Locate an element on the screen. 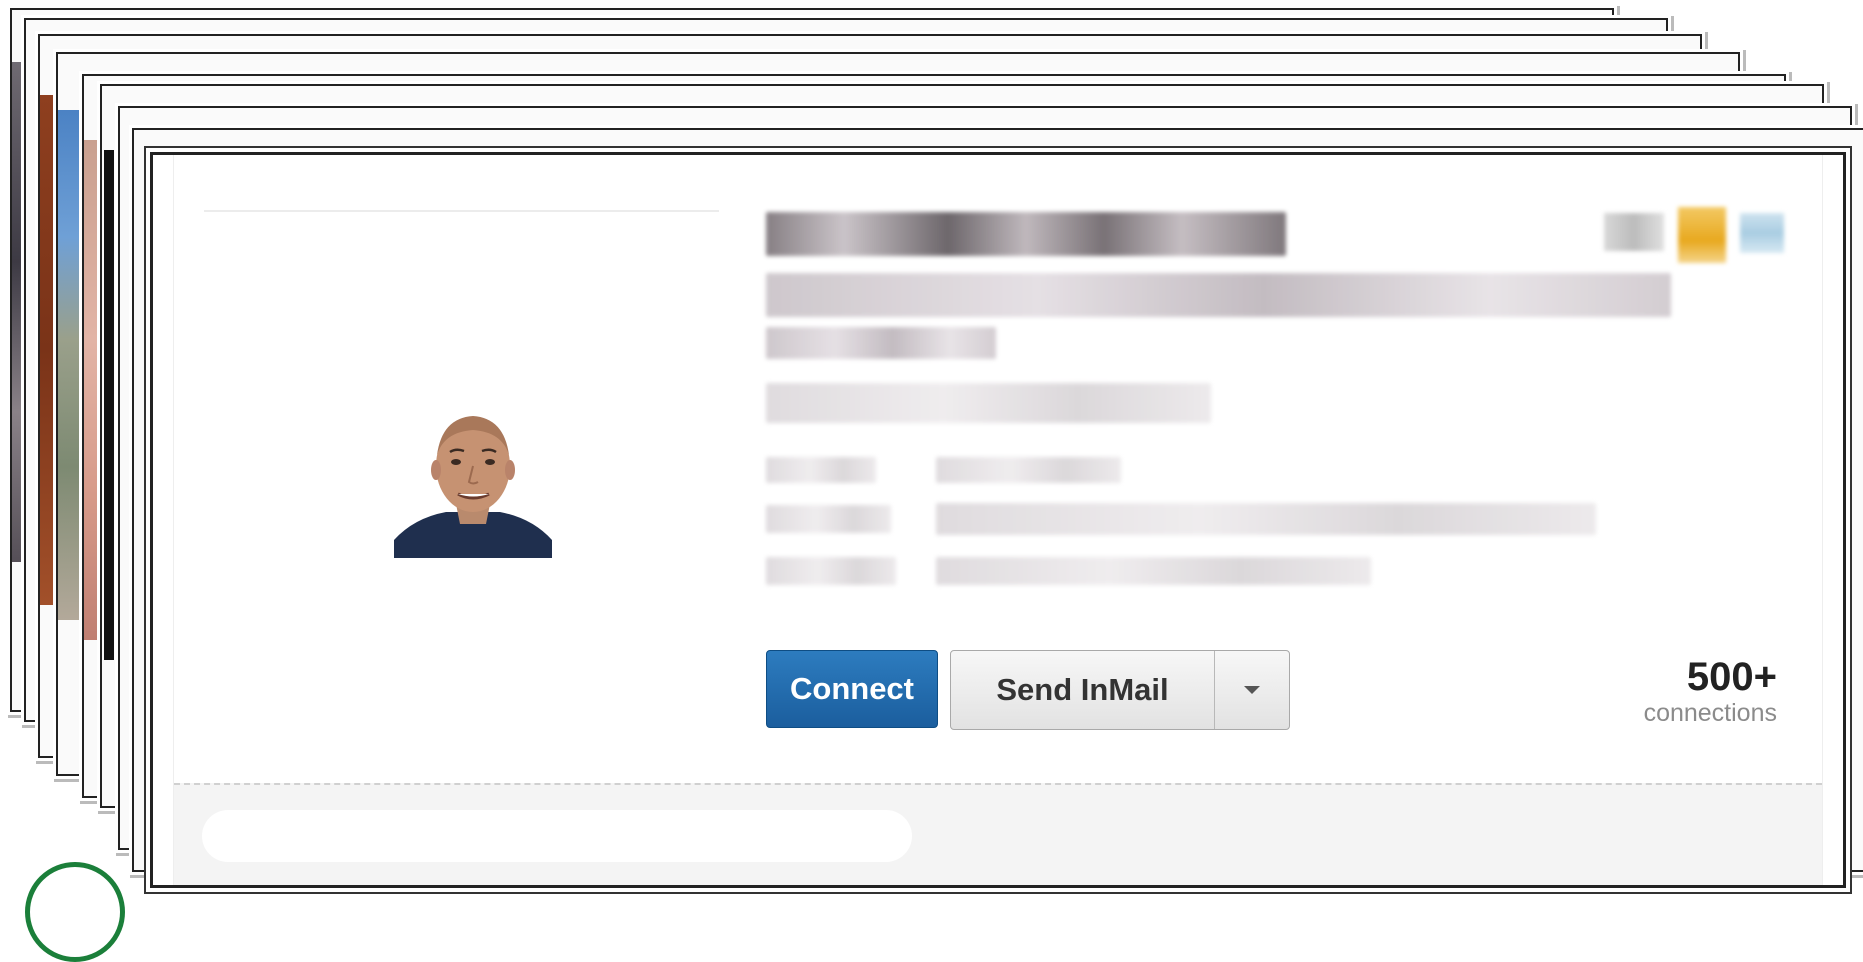 The height and width of the screenshot is (962, 1863). stacked-card-6-photo-edge is located at coordinates (109, 405).